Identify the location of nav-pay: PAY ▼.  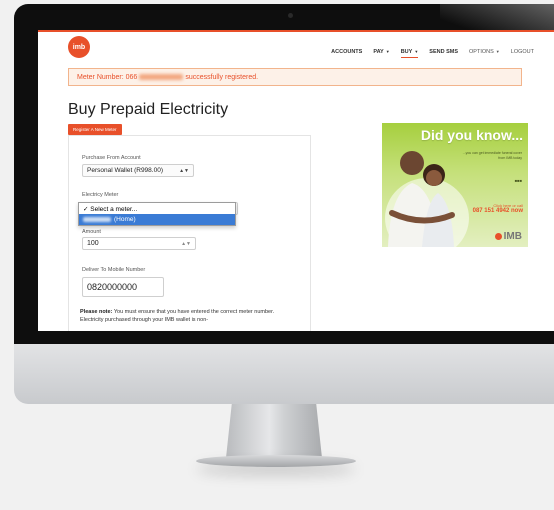
(381, 52).